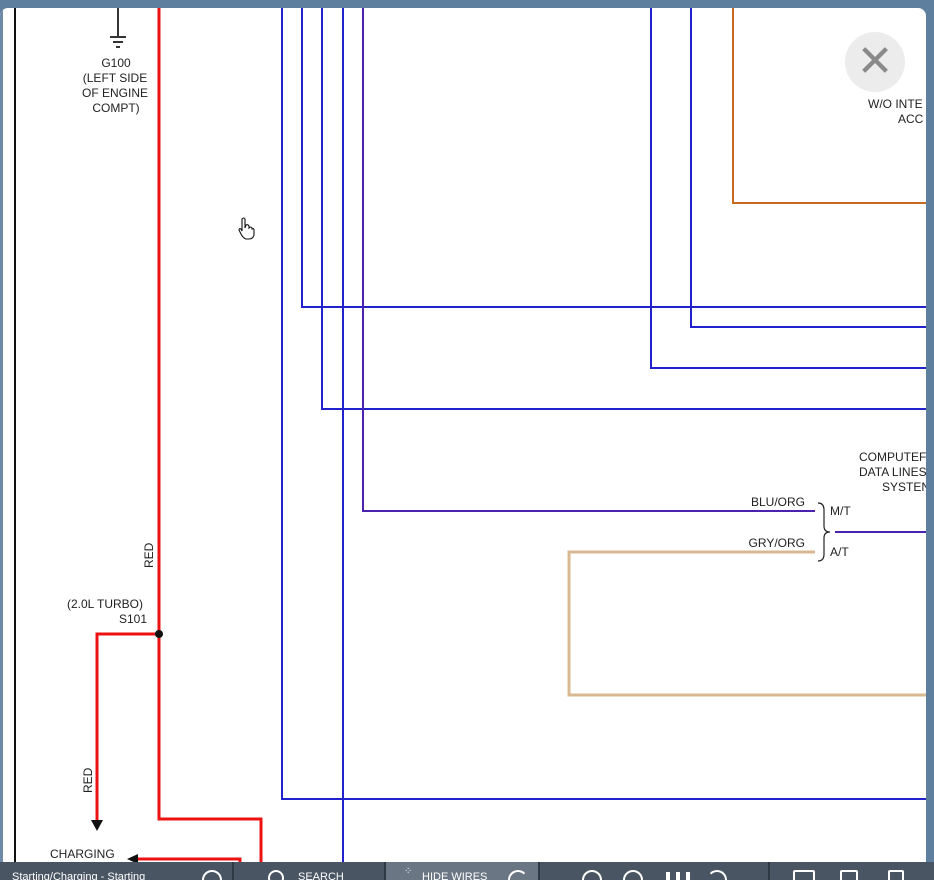  What do you see at coordinates (246, 228) in the screenshot?
I see `hand-cursor-icon` at bounding box center [246, 228].